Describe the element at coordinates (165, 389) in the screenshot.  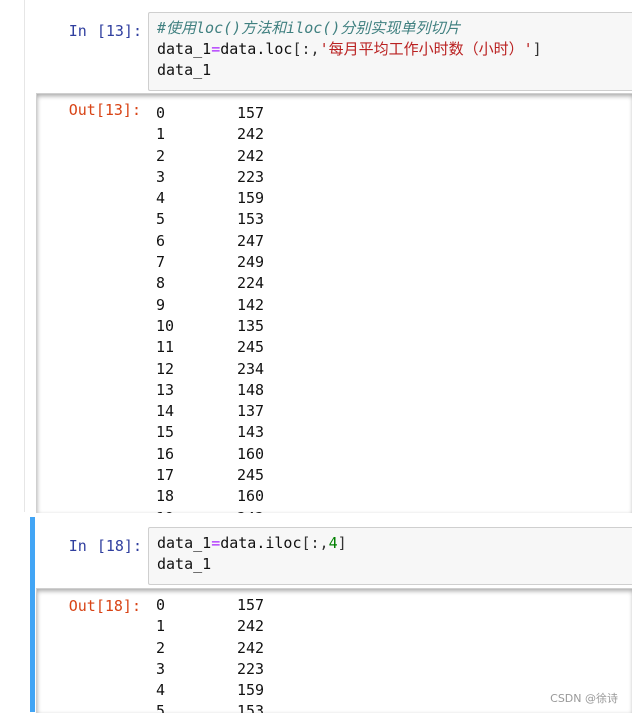
I see `series-index: 13` at that location.